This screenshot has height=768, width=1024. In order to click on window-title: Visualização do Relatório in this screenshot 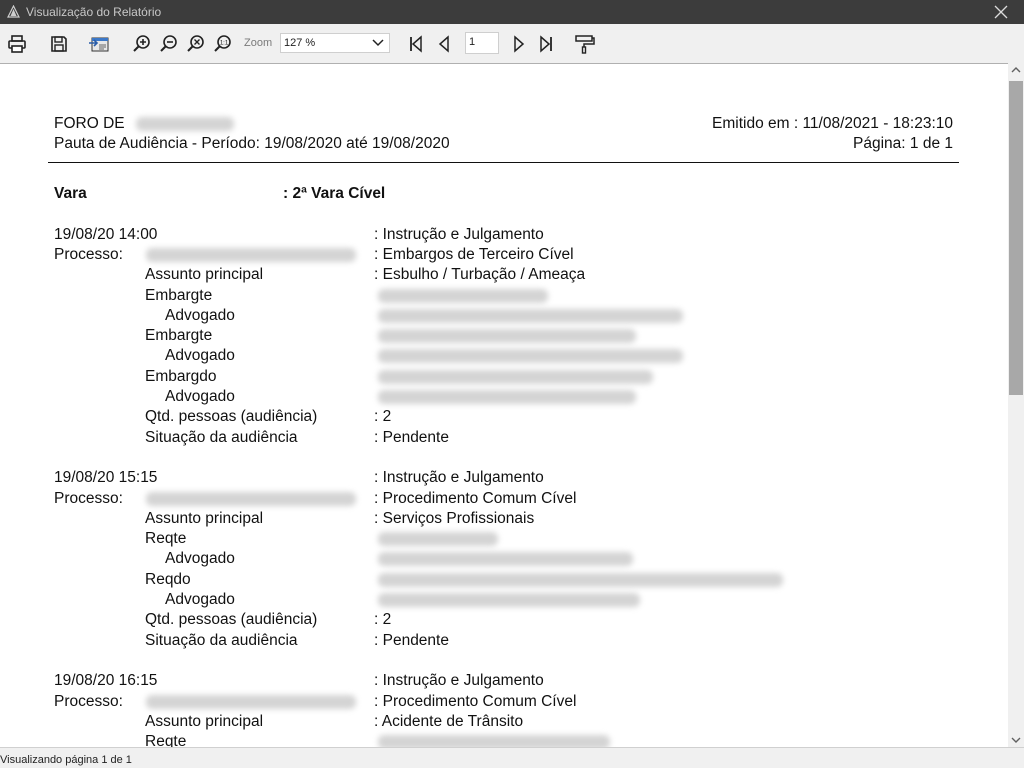, I will do `click(94, 12)`.